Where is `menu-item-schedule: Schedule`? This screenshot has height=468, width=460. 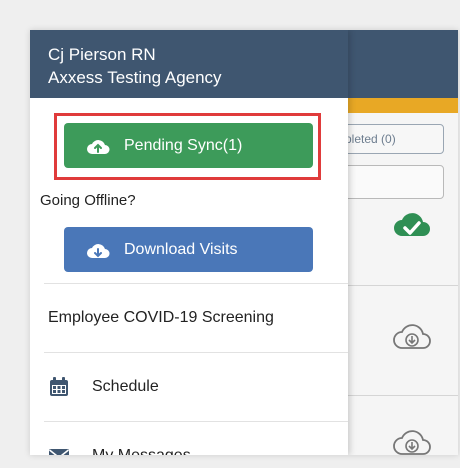
menu-item-schedule: Schedule is located at coordinates (189, 387).